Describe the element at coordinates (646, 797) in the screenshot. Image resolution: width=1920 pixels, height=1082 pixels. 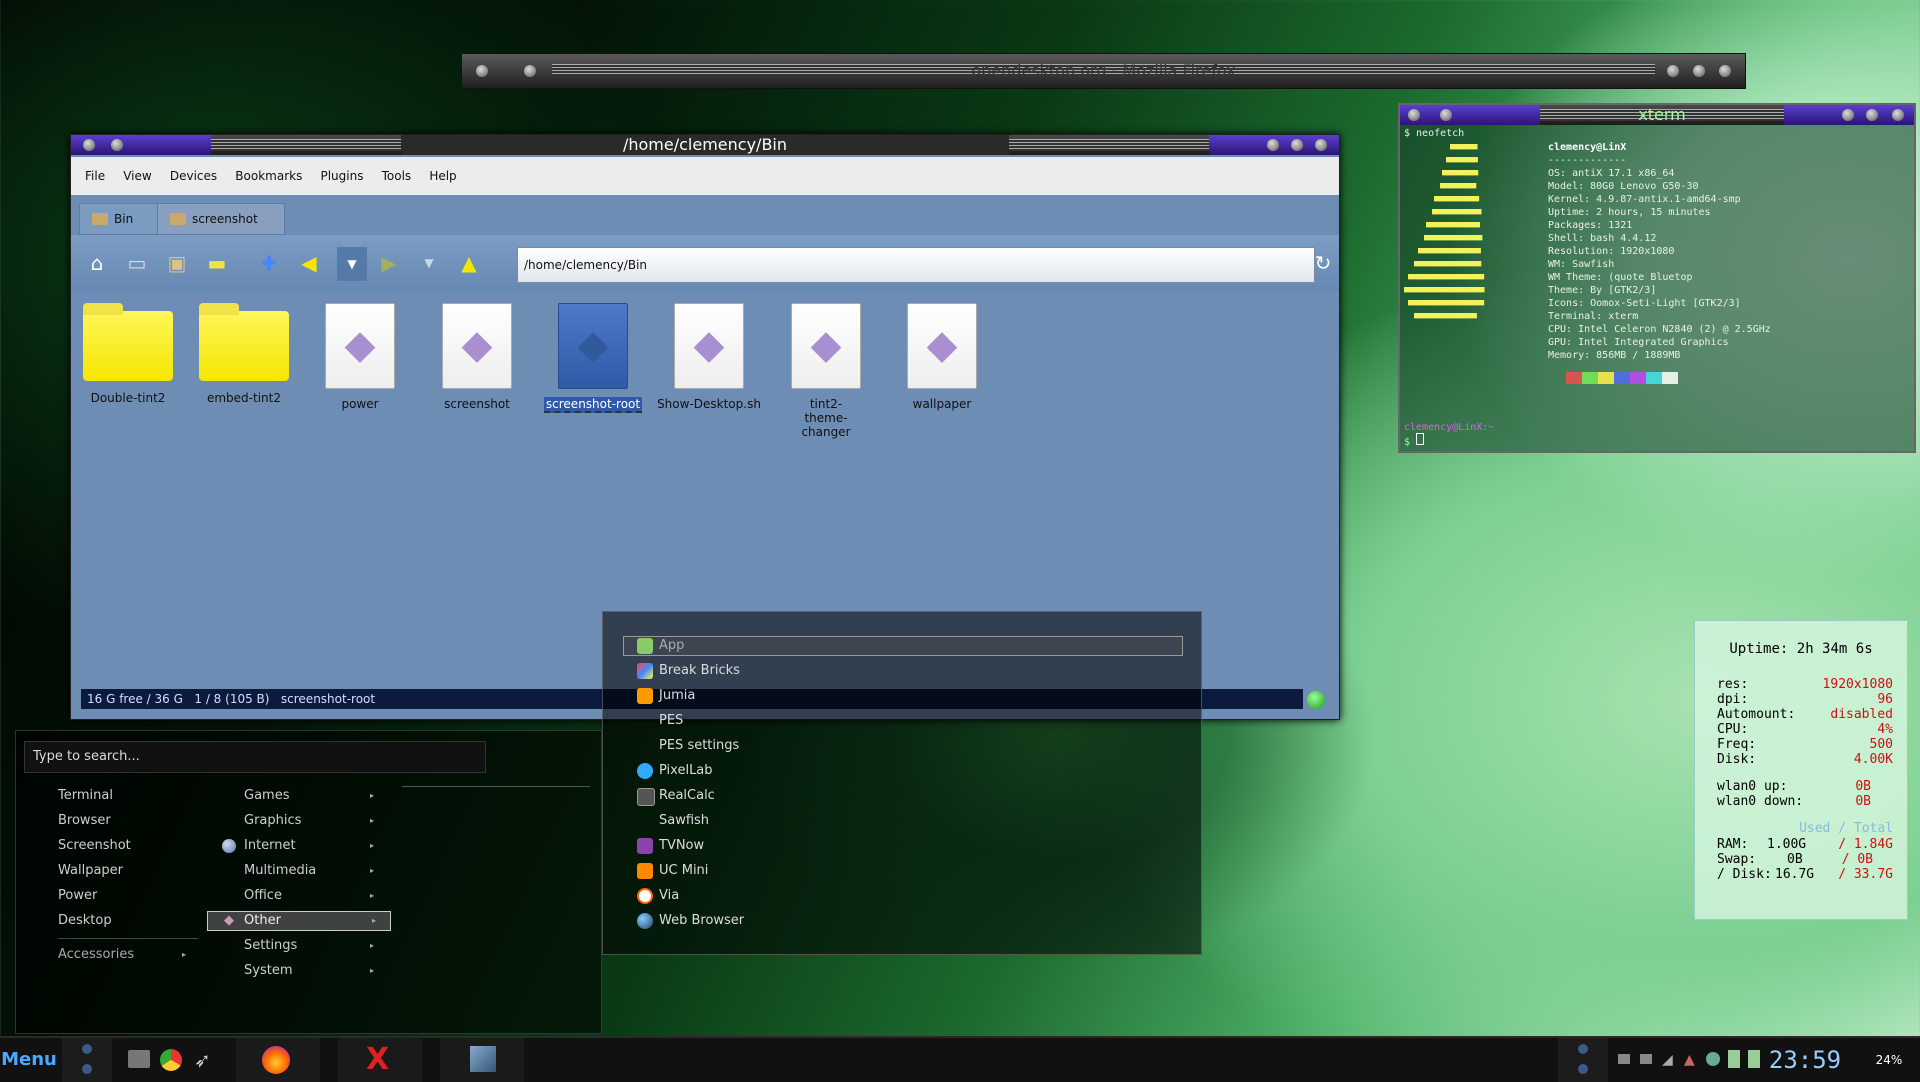
I see `calculator-icon` at that location.